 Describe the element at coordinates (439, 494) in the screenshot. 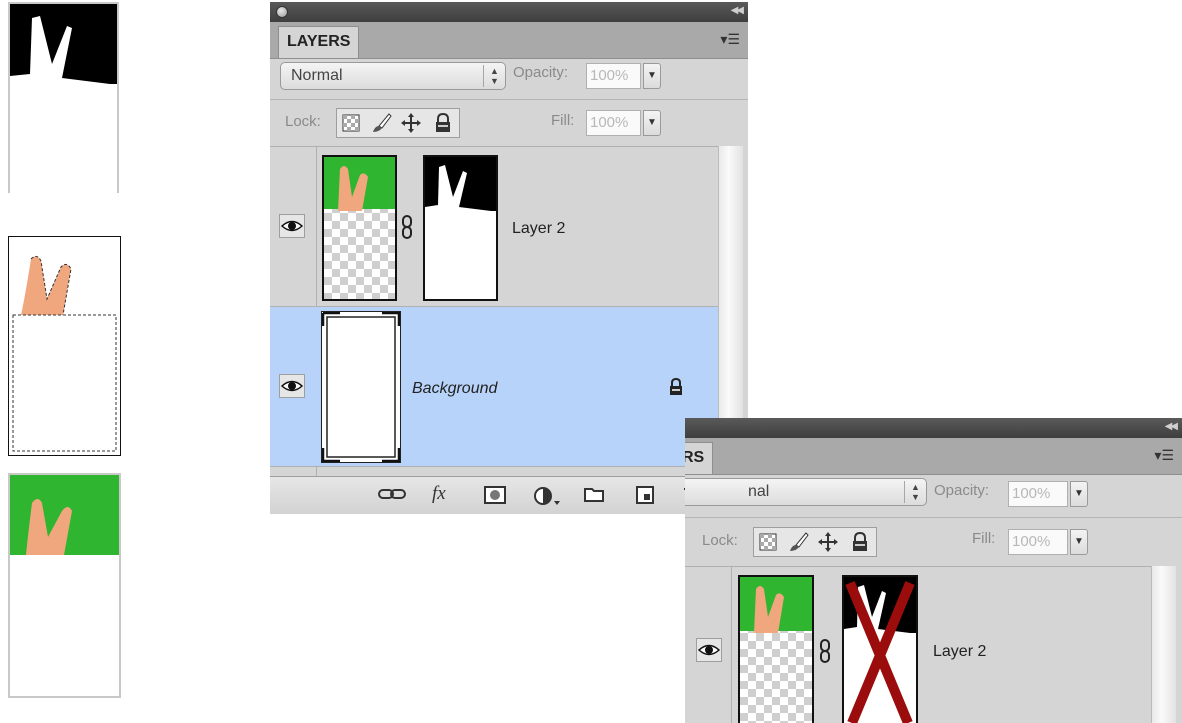

I see `fx-icon: fx` at that location.